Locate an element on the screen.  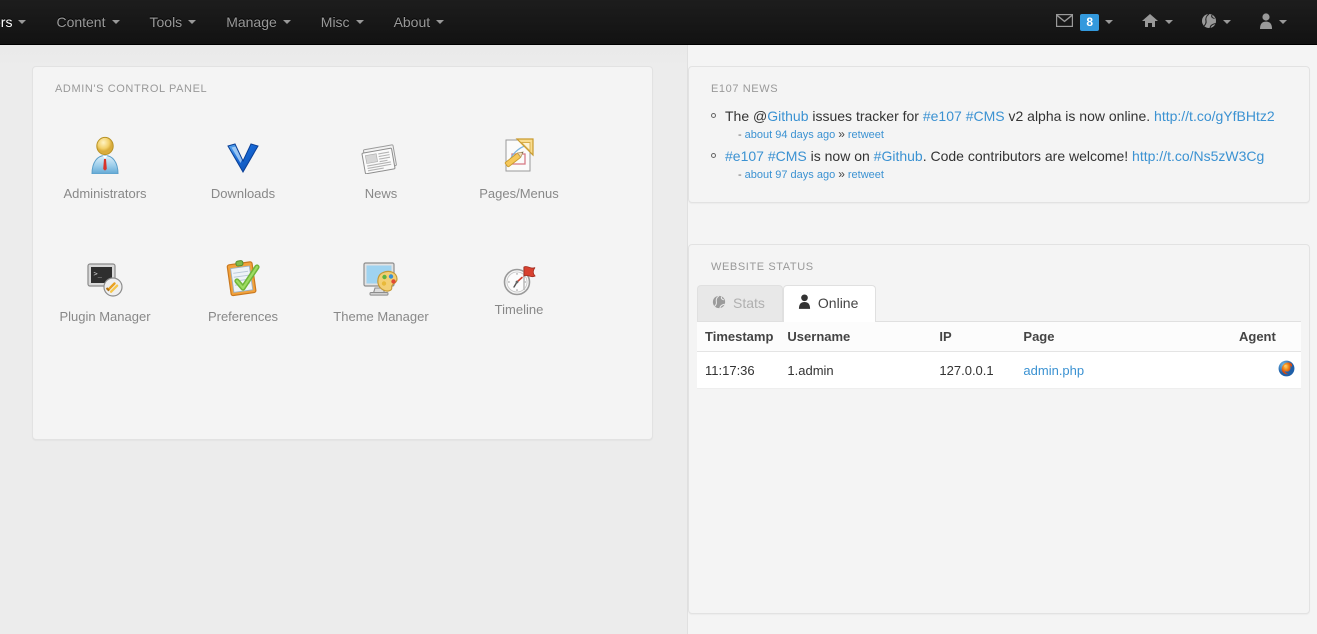
cpanel-item-label: Timeline is located at coordinates (519, 309).